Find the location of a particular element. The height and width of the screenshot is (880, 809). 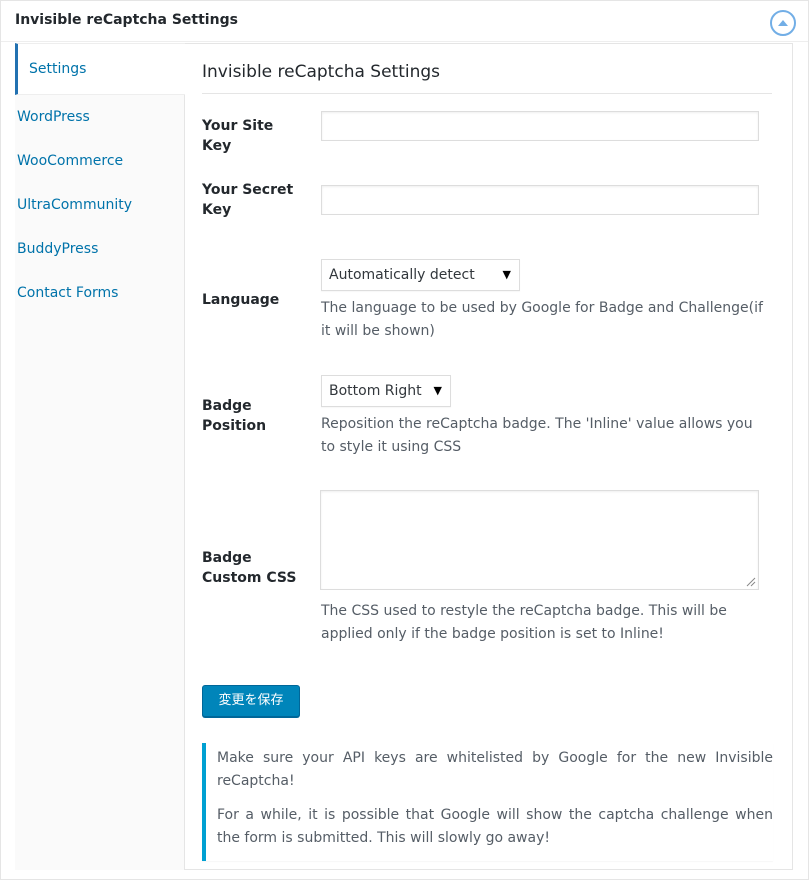

tab-contact-forms: Contact Forms is located at coordinates (99, 293).